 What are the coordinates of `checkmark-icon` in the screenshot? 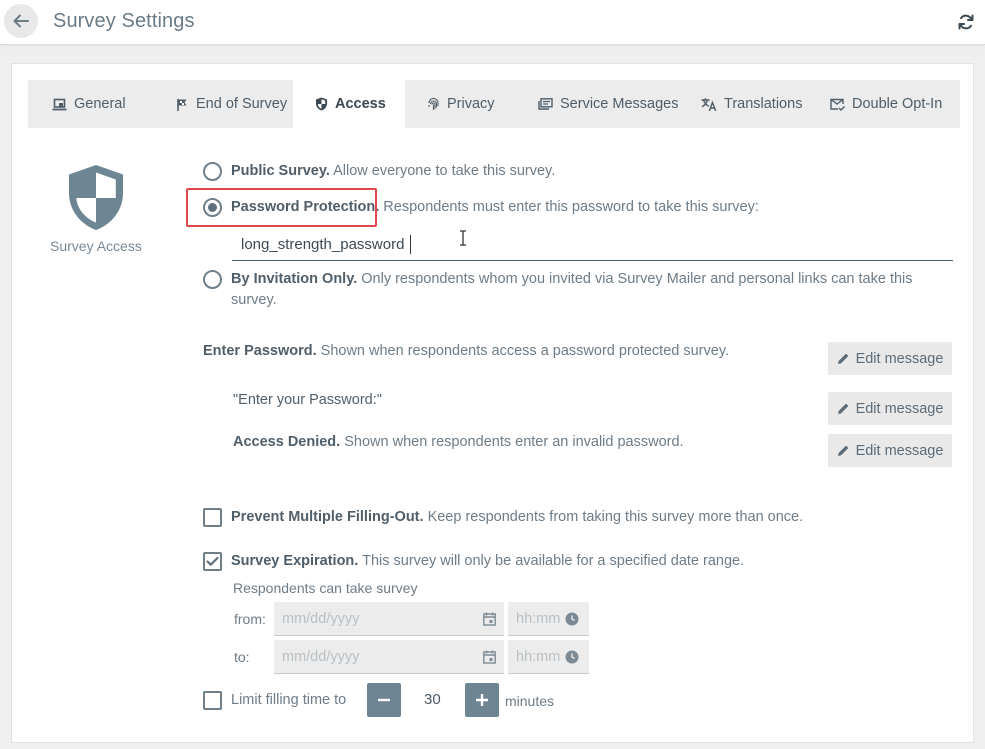 It's located at (212, 561).